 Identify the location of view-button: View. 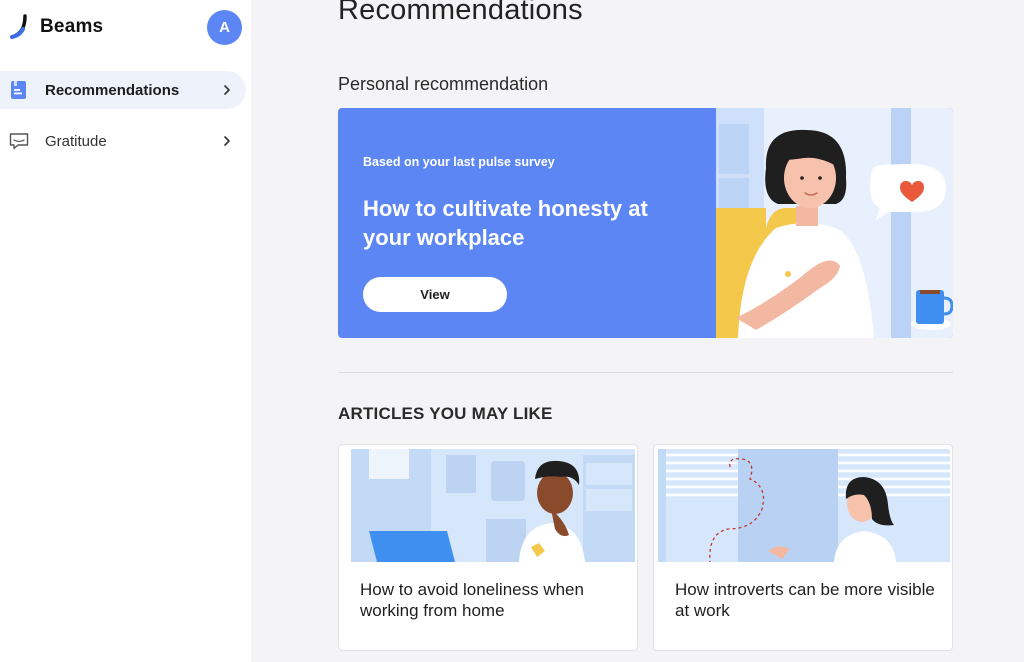
(435, 294).